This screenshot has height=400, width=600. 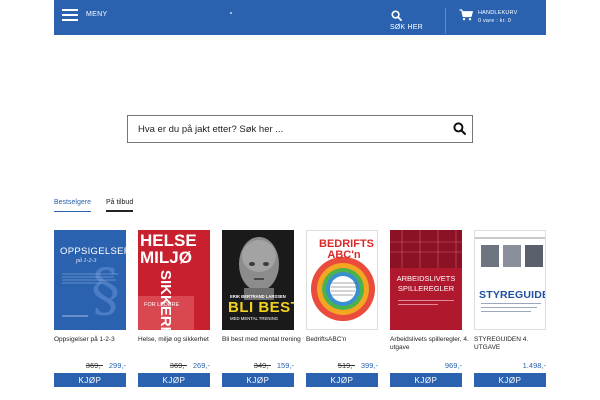 I want to click on header-search-button: SØK HER, so click(x=407, y=20).